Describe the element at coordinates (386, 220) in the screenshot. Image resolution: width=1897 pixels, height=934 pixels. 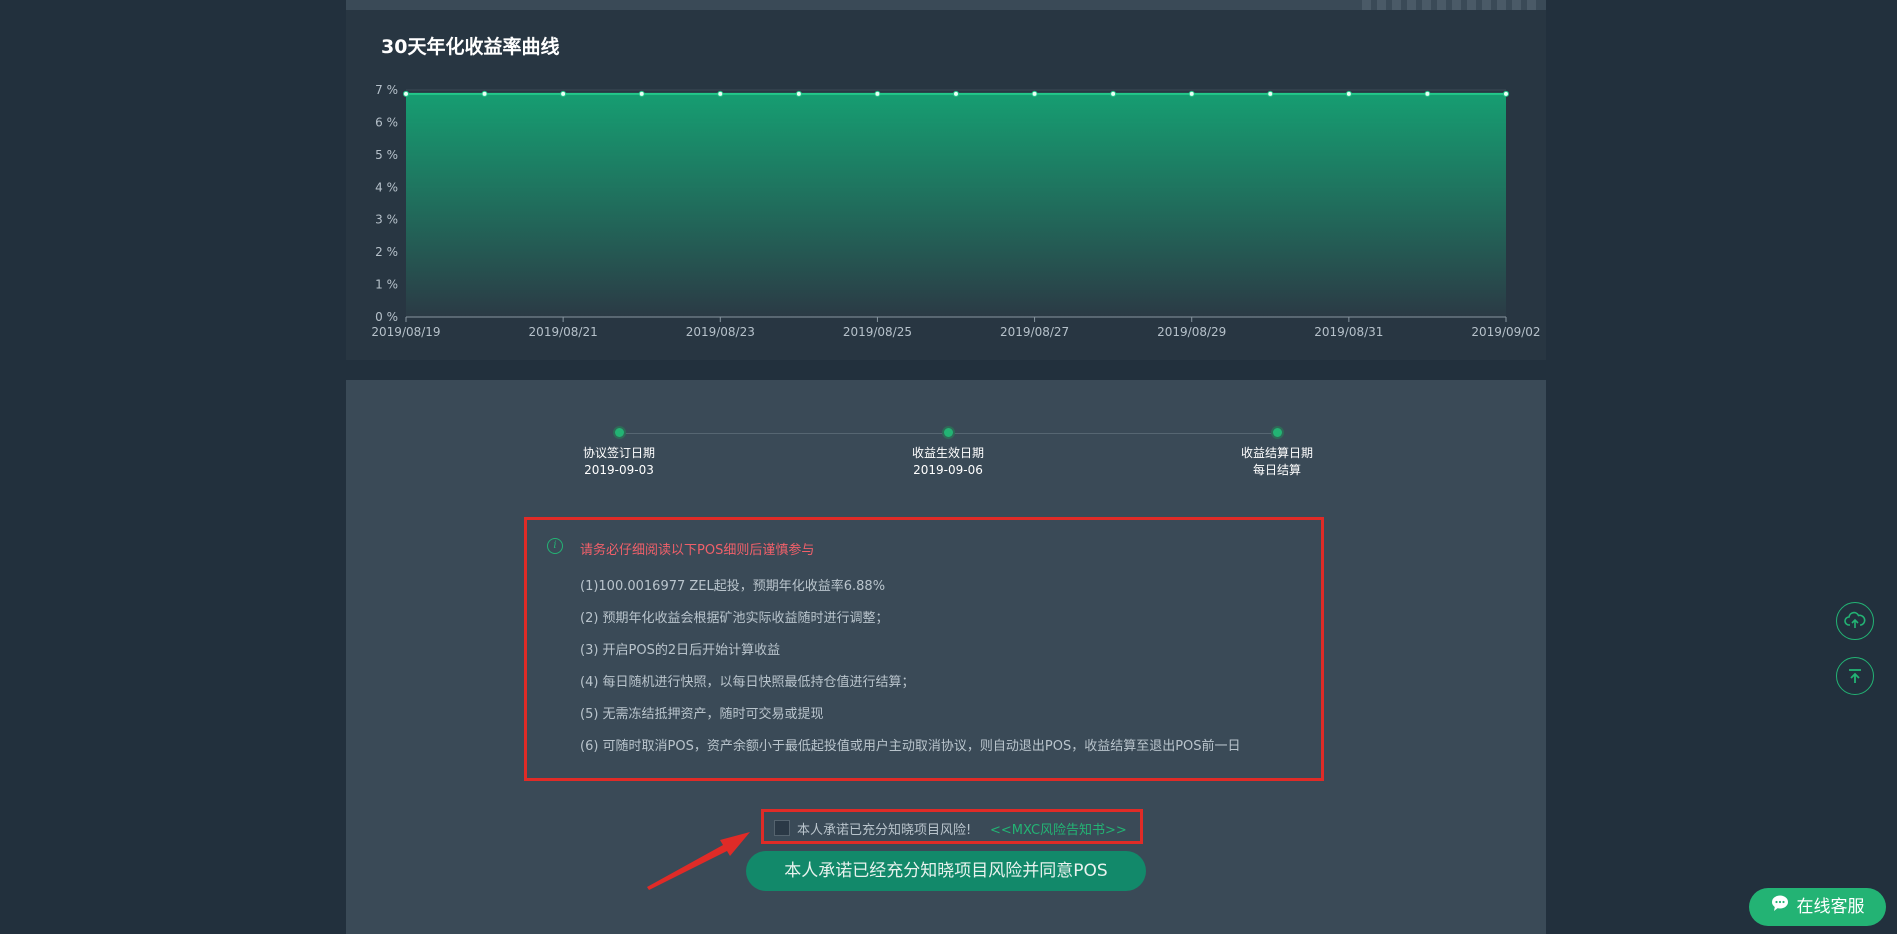
I see `y-tick-label: 3 %` at that location.